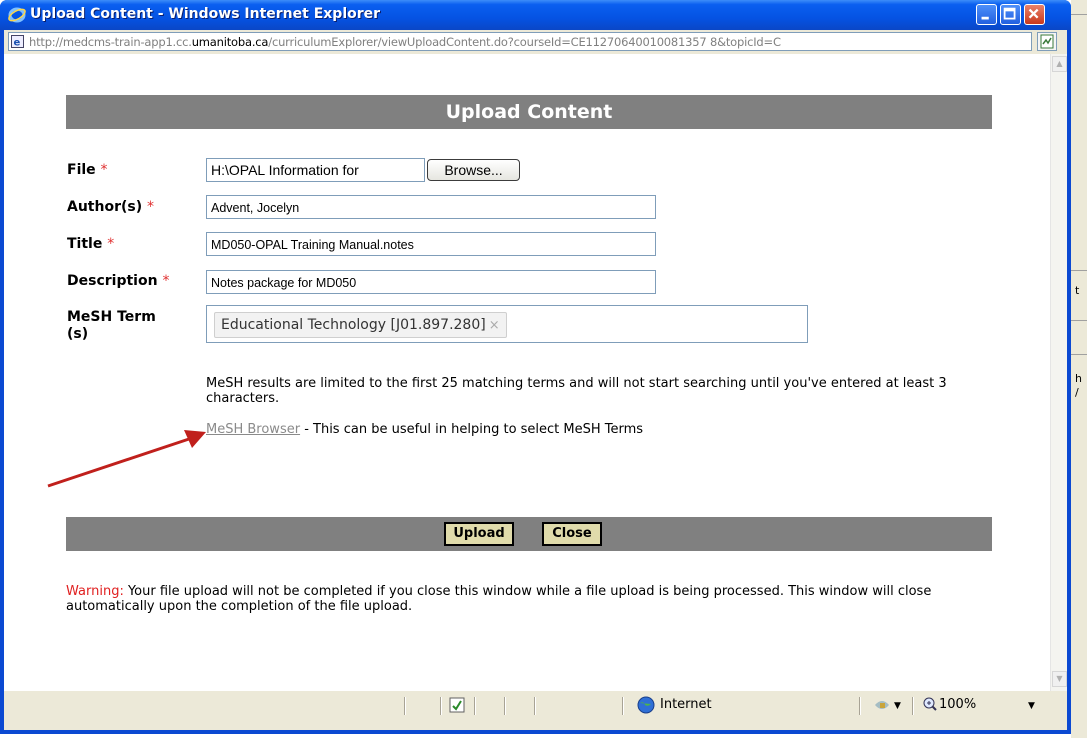 This screenshot has height=738, width=1087. Describe the element at coordinates (118, 281) in the screenshot. I see `description-label: Description *` at that location.